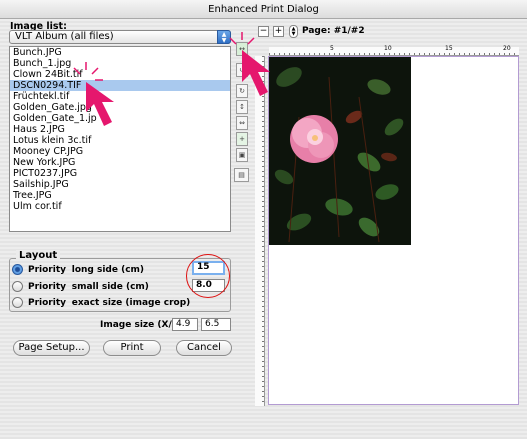  Describe the element at coordinates (242, 155) in the screenshot. I see `fit-page-icon: ▣` at that location.